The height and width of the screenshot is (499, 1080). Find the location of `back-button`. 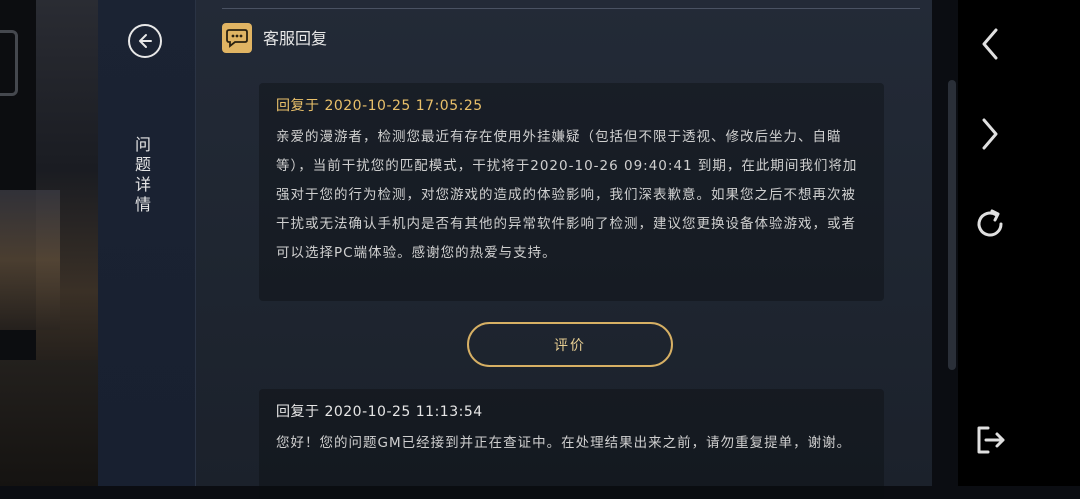

back-button is located at coordinates (145, 41).